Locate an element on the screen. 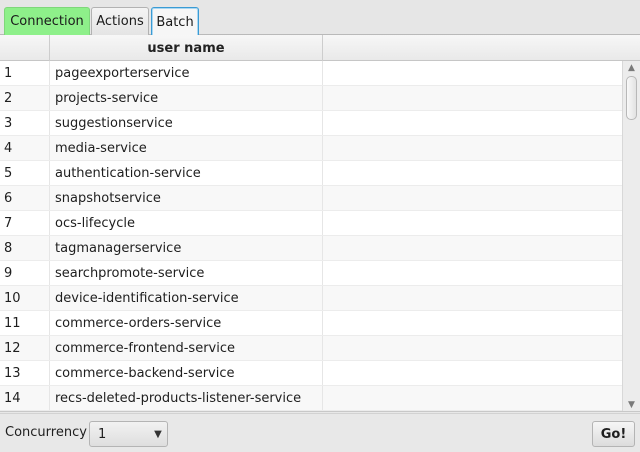 The image size is (640, 452). concurrency-value: 1 is located at coordinates (102, 434).